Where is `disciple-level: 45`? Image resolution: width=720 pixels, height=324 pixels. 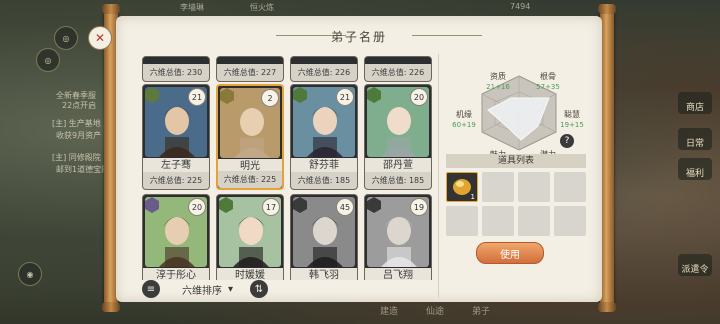 disciple-level: 45 is located at coordinates (345, 207).